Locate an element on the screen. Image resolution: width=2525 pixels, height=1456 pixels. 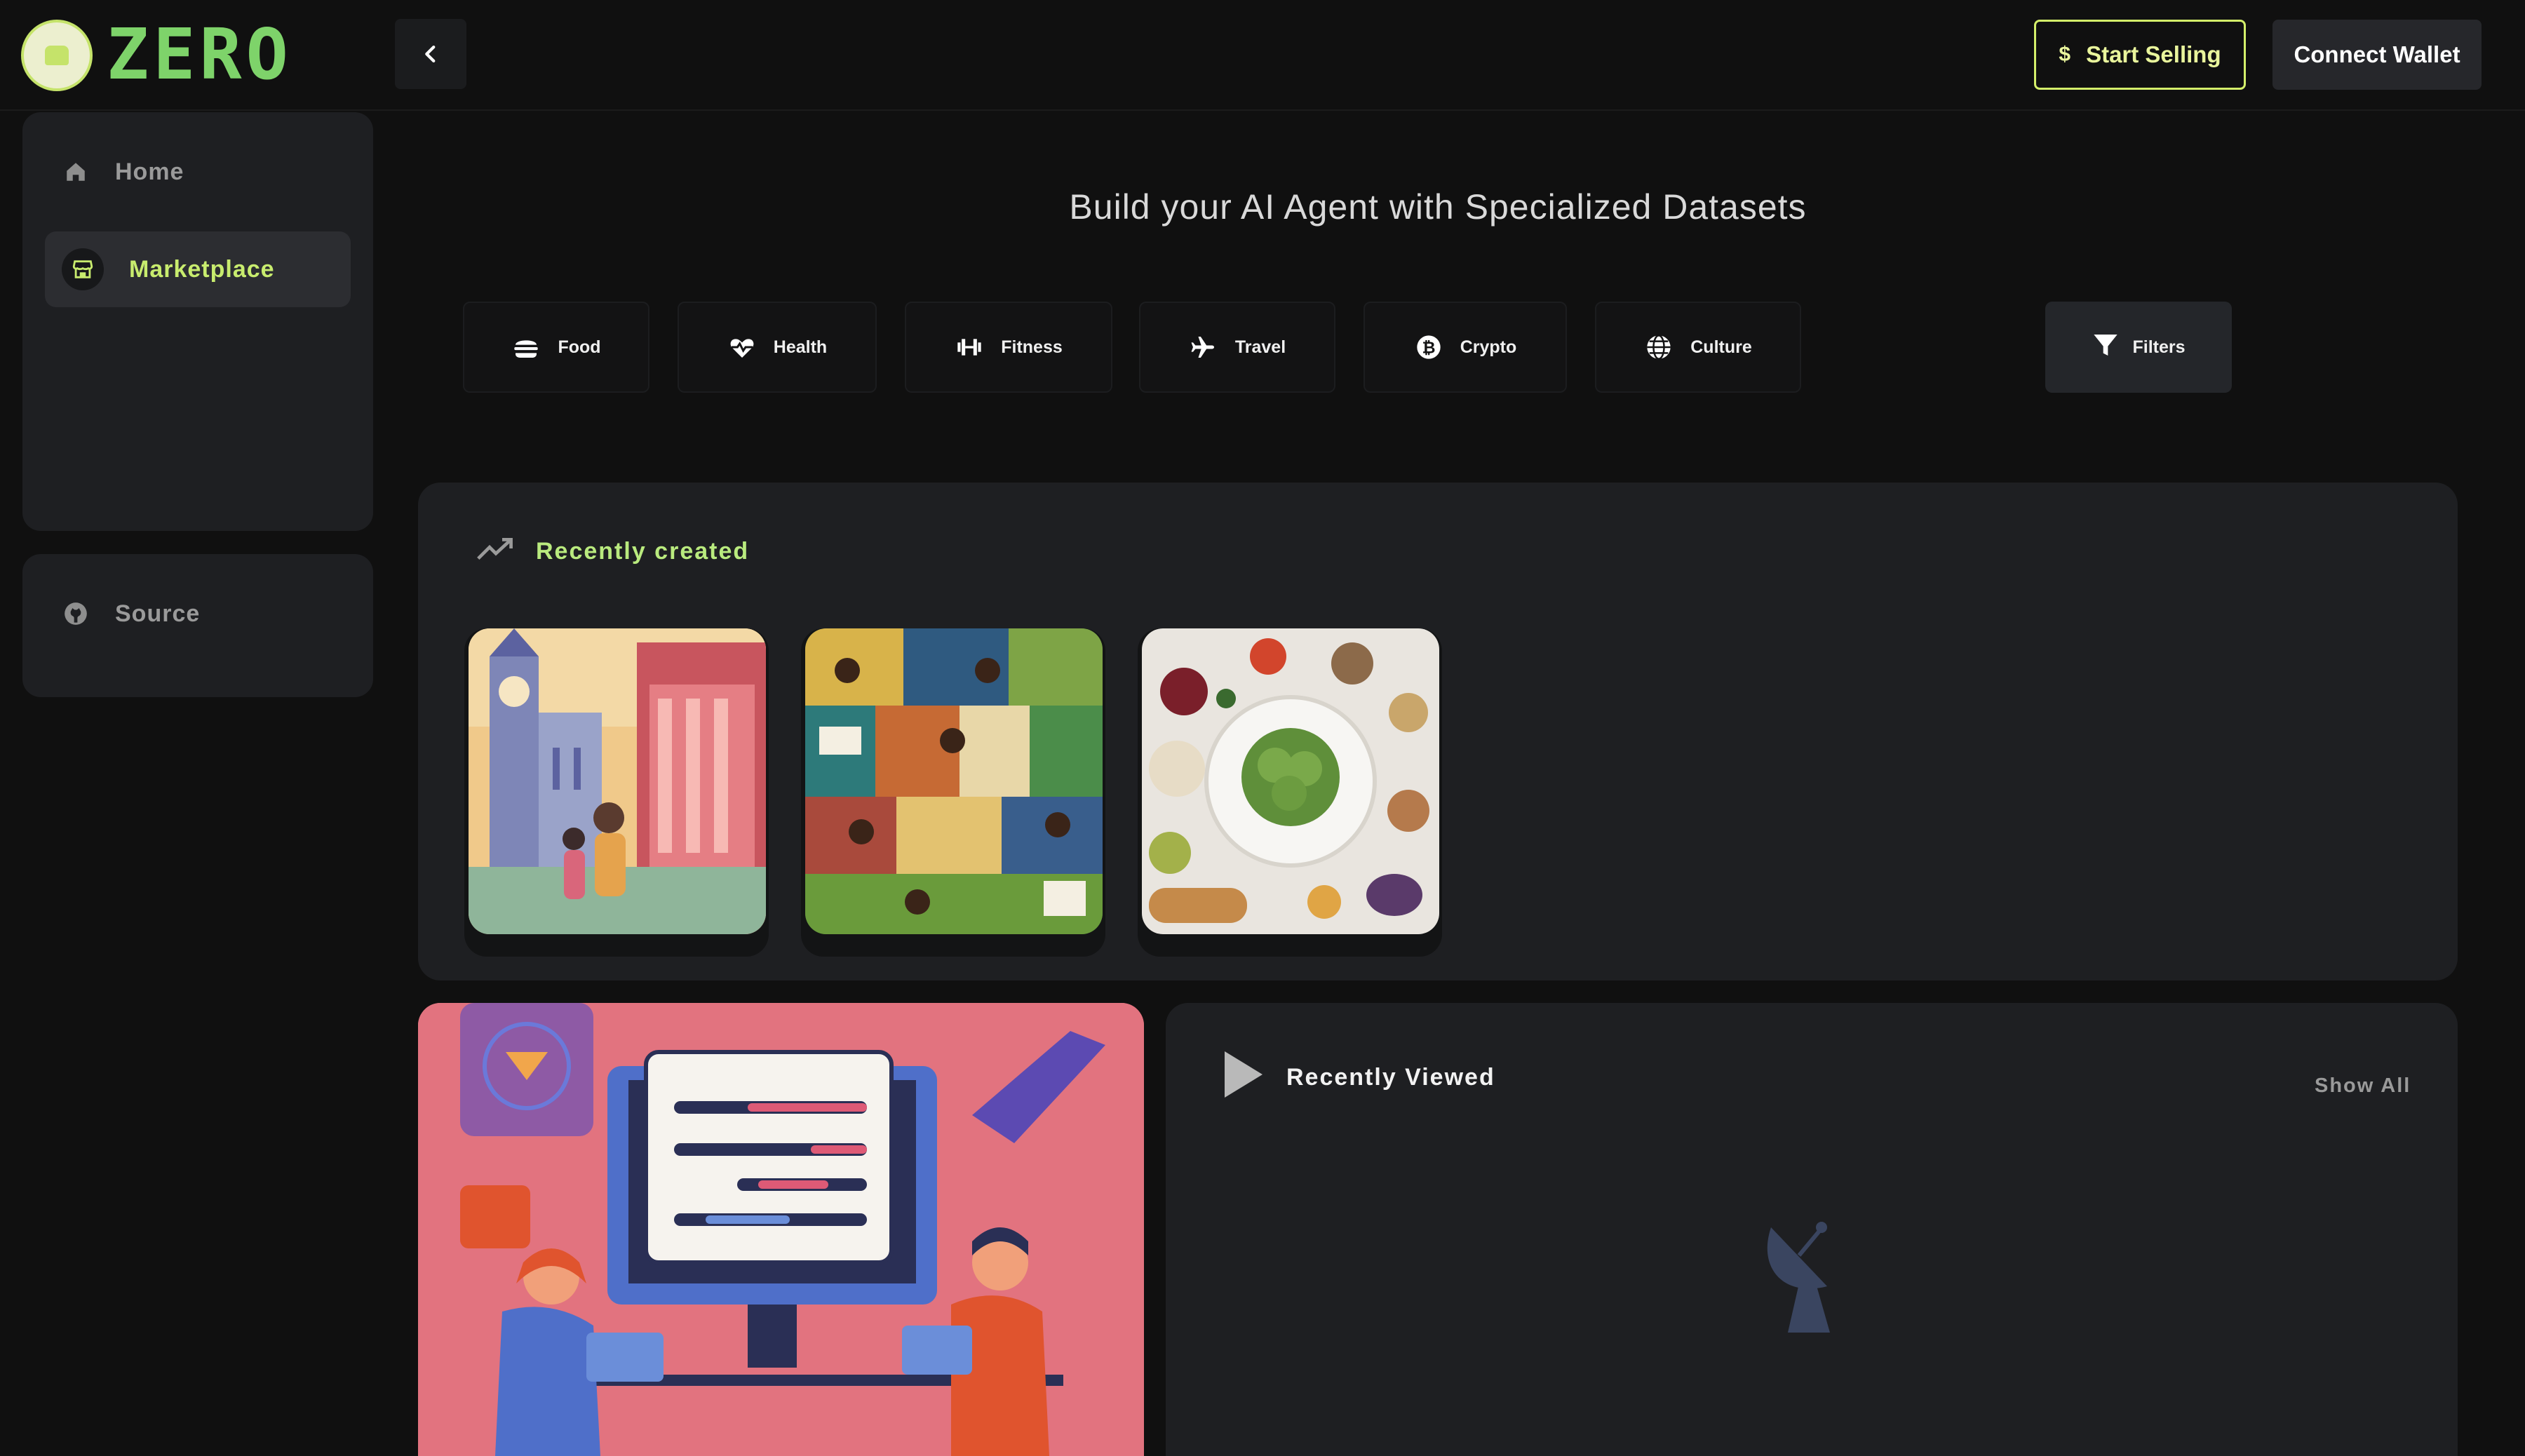
chip-label: Fitness is located at coordinates (1032, 347).